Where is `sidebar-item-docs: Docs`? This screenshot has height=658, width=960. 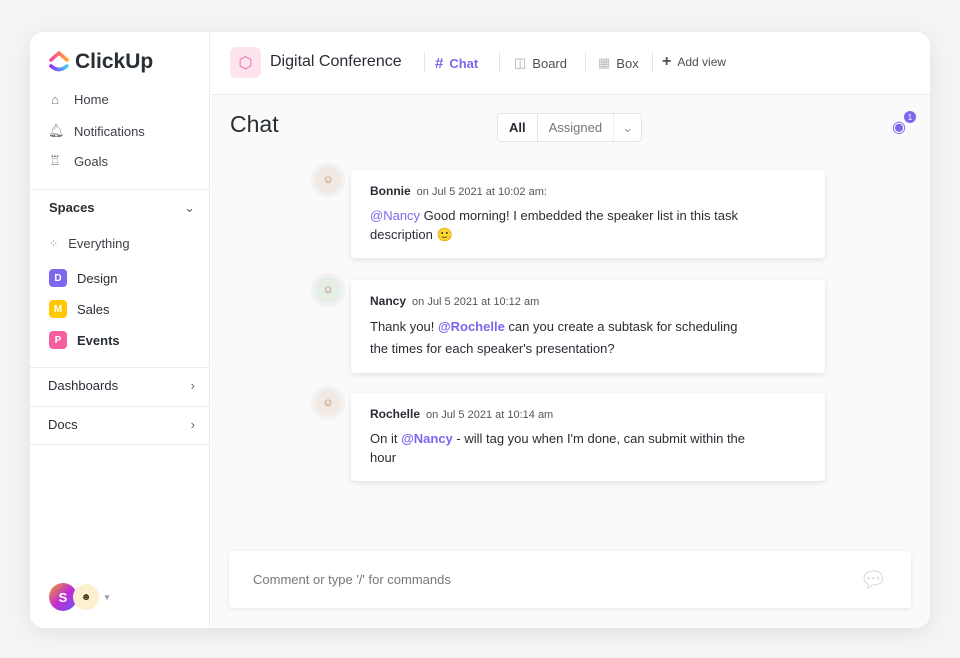 sidebar-item-docs: Docs is located at coordinates (63, 424).